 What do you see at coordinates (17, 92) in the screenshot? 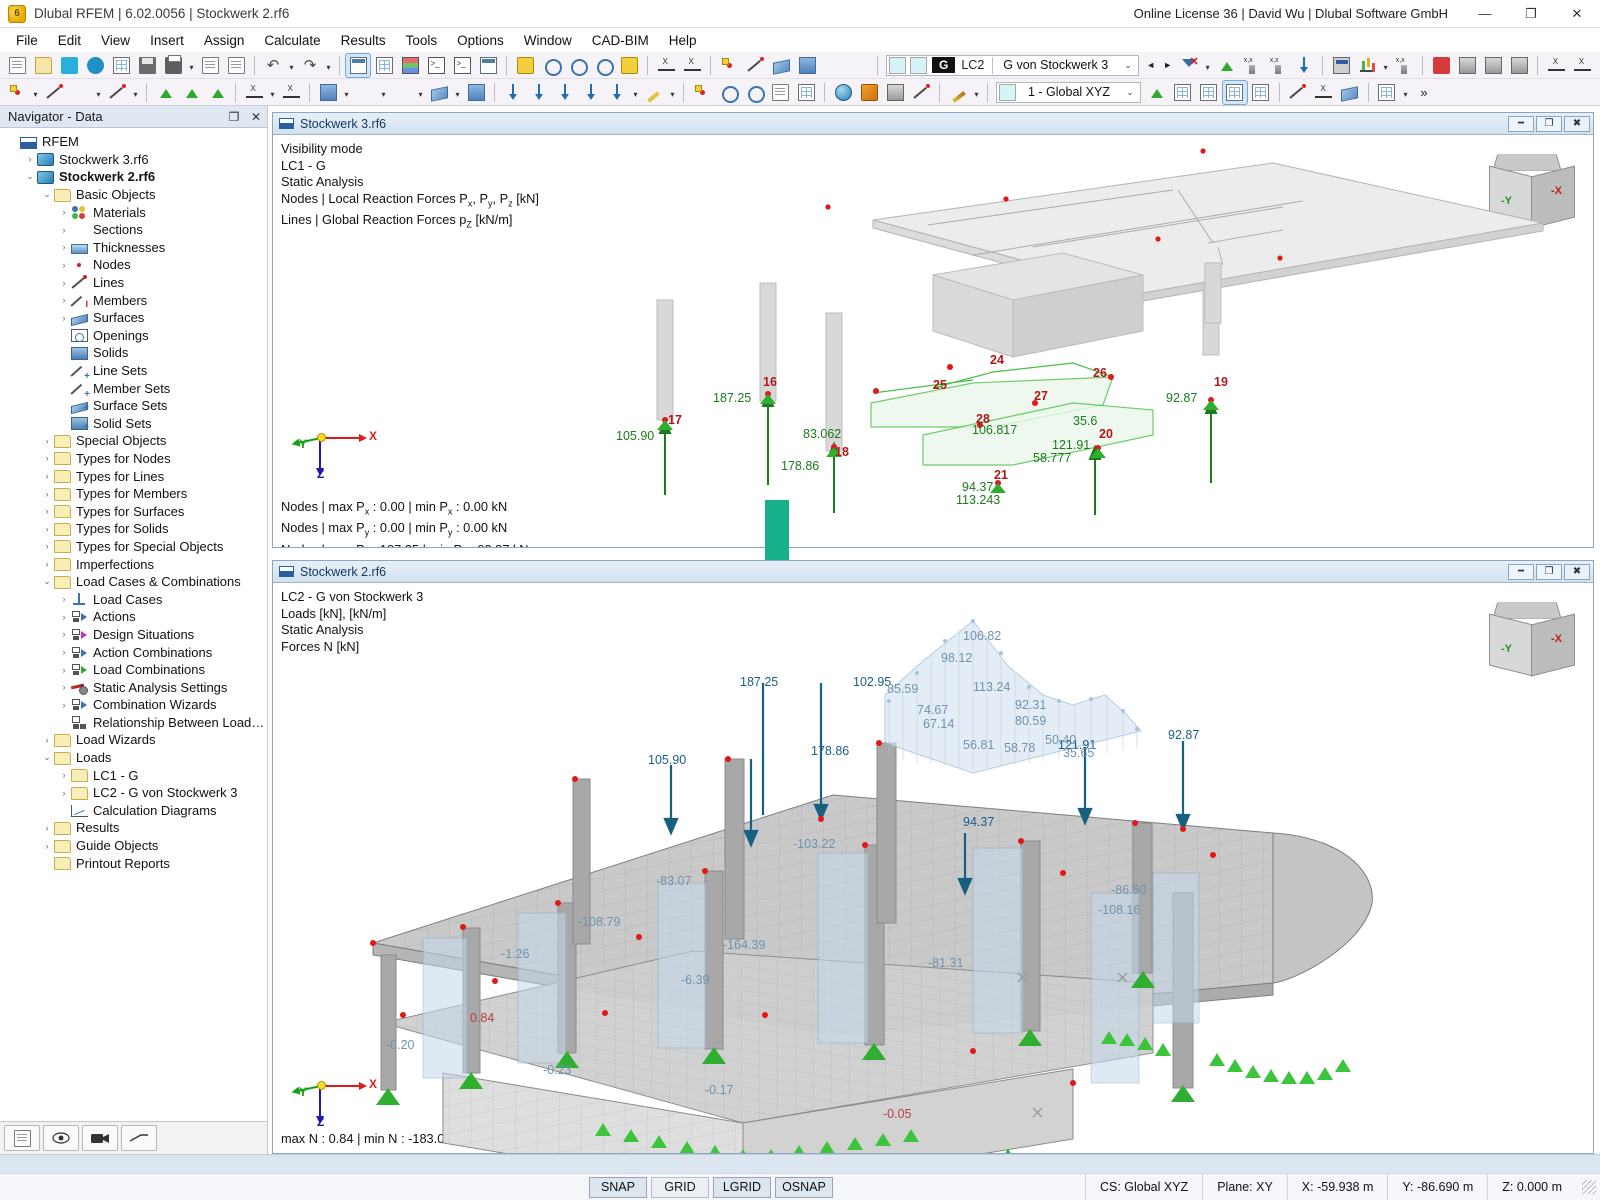
I see `new-node-button` at bounding box center [17, 92].